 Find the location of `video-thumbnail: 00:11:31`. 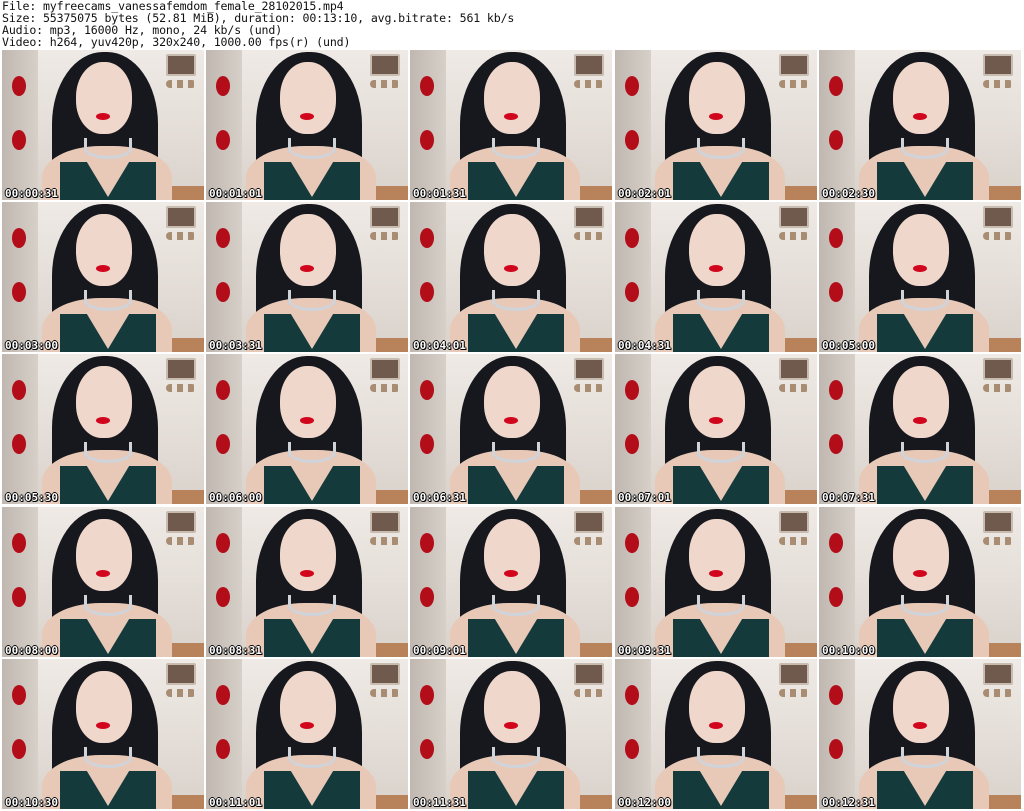

video-thumbnail: 00:11:31 is located at coordinates (511, 734).